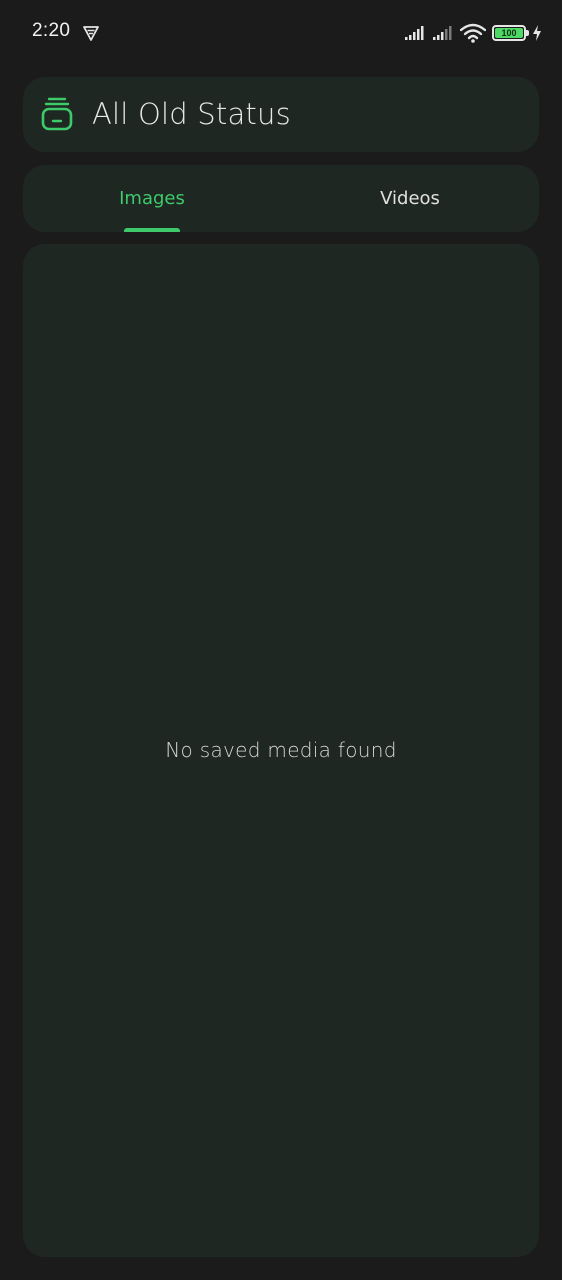 The width and height of the screenshot is (562, 1280). What do you see at coordinates (51, 30) in the screenshot?
I see `status-time: 2:20` at bounding box center [51, 30].